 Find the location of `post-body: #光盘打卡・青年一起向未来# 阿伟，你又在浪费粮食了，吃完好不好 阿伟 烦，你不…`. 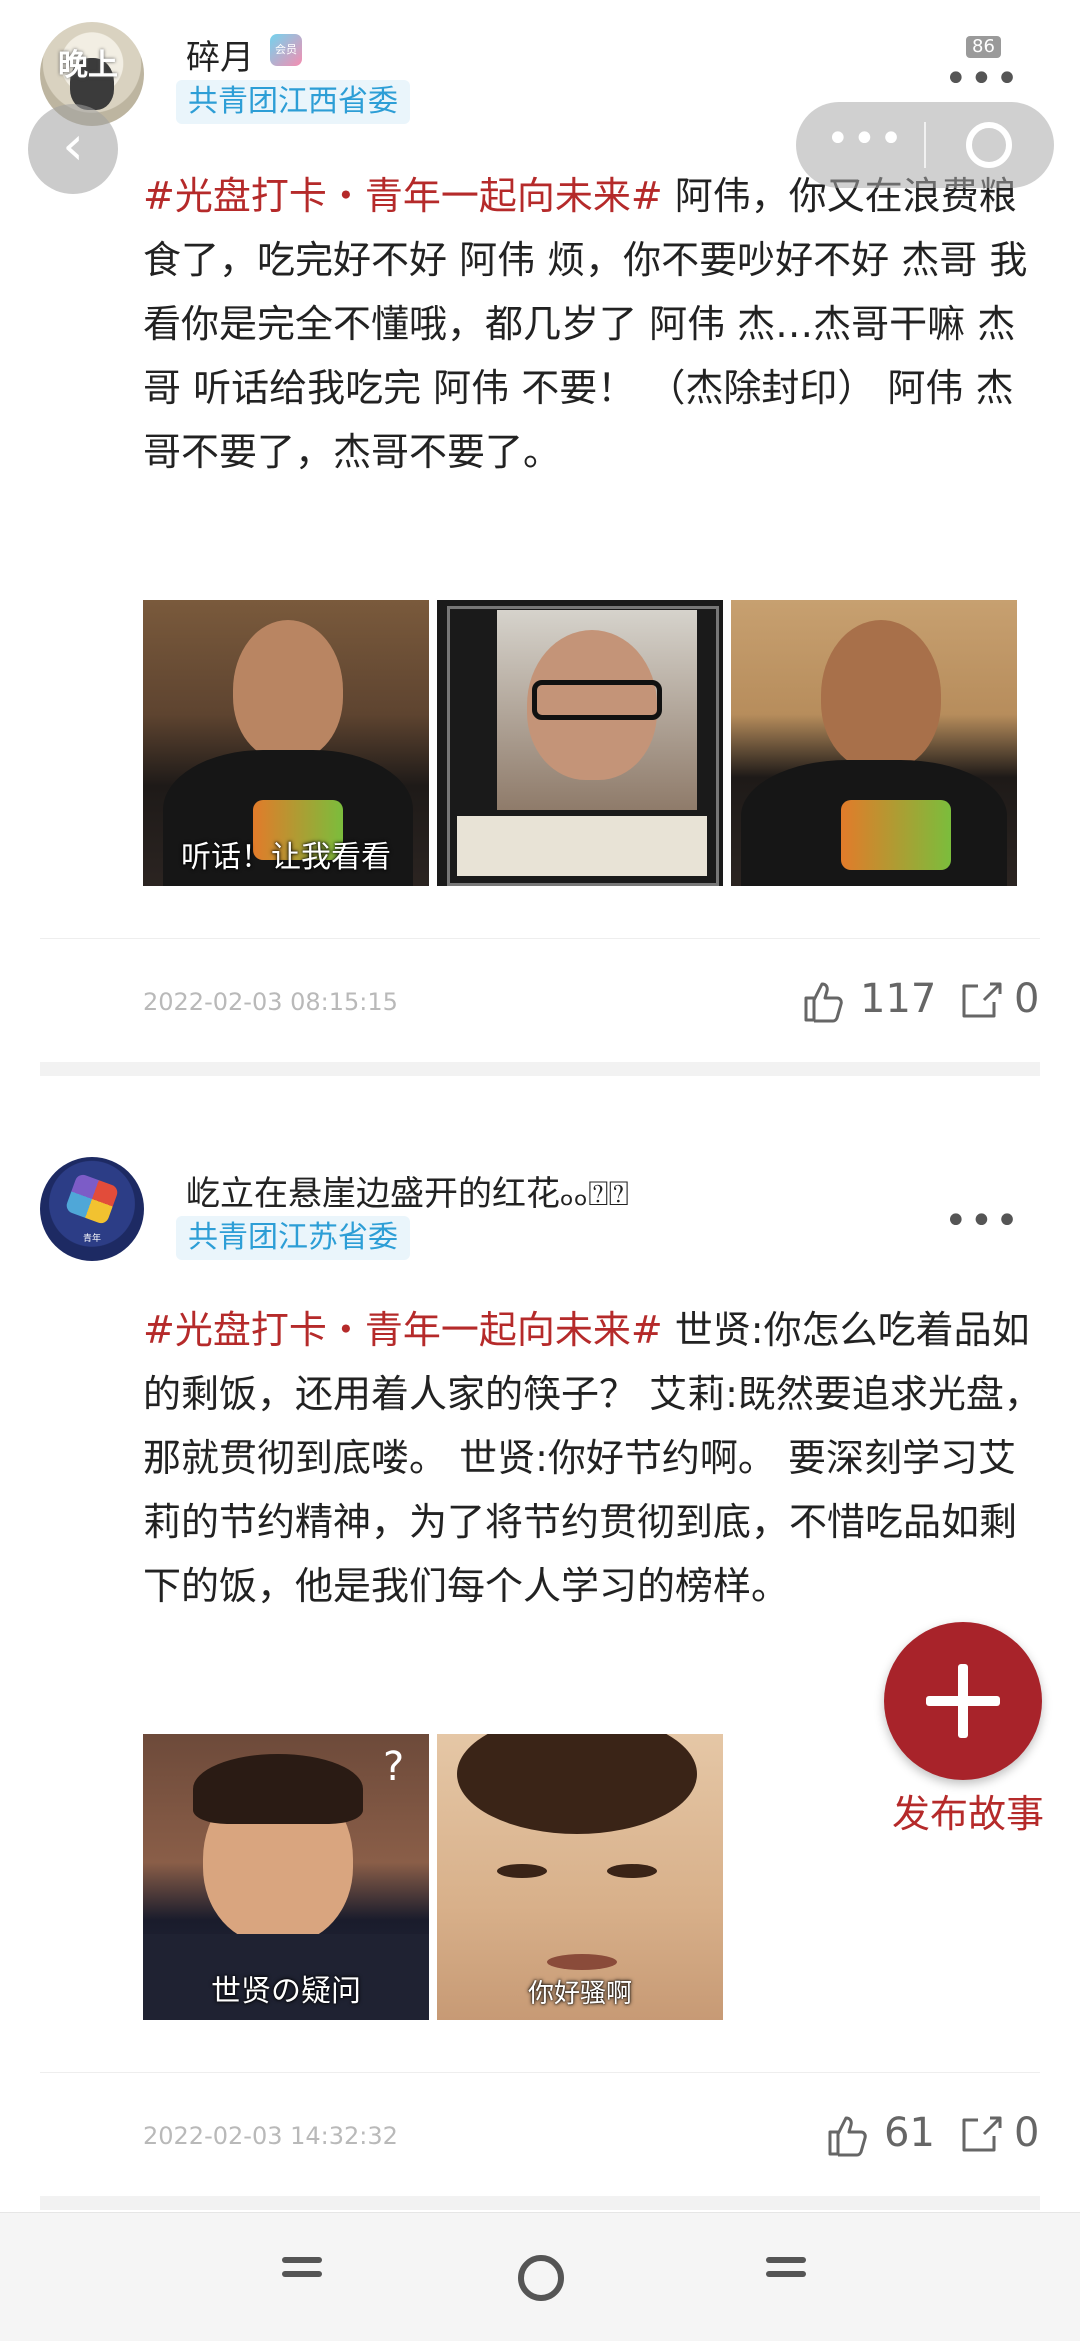

post-body: #光盘打卡・青年一起向未来# 阿伟，你又在浪费粮食了，吃完好不好 阿伟 烦，你不… is located at coordinates (593, 324).